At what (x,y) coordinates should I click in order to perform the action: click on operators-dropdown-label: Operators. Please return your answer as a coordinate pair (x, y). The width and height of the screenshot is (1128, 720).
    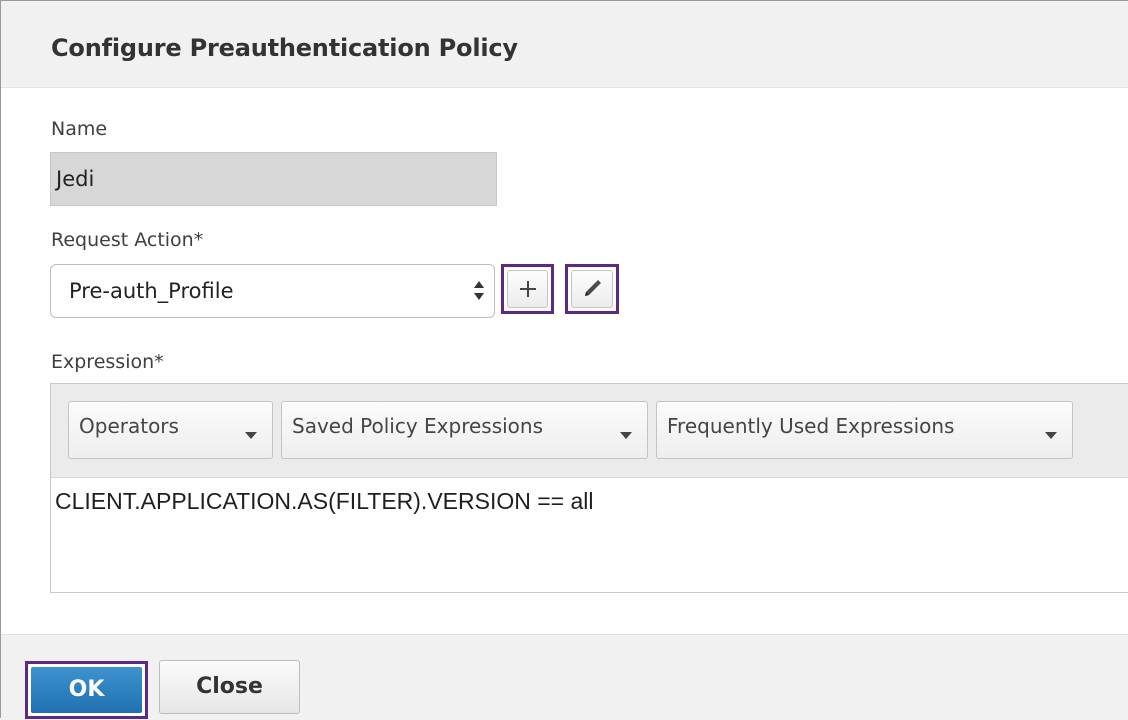
    Looking at the image, I should click on (129, 426).